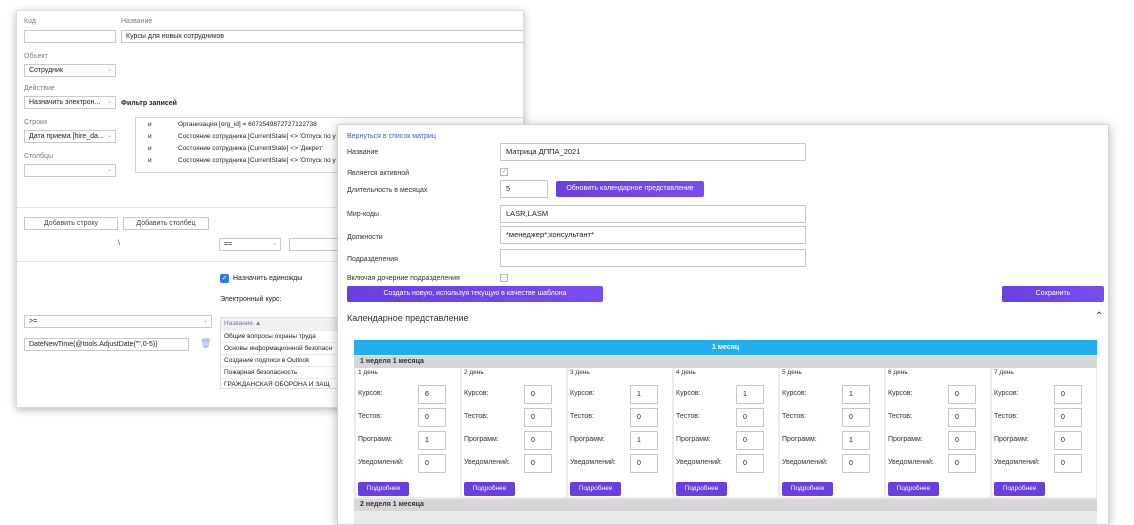 The width and height of the screenshot is (1134, 525). Describe the element at coordinates (403, 278) in the screenshot. I see `include-children-label: Включая дочерние подразделения` at that location.